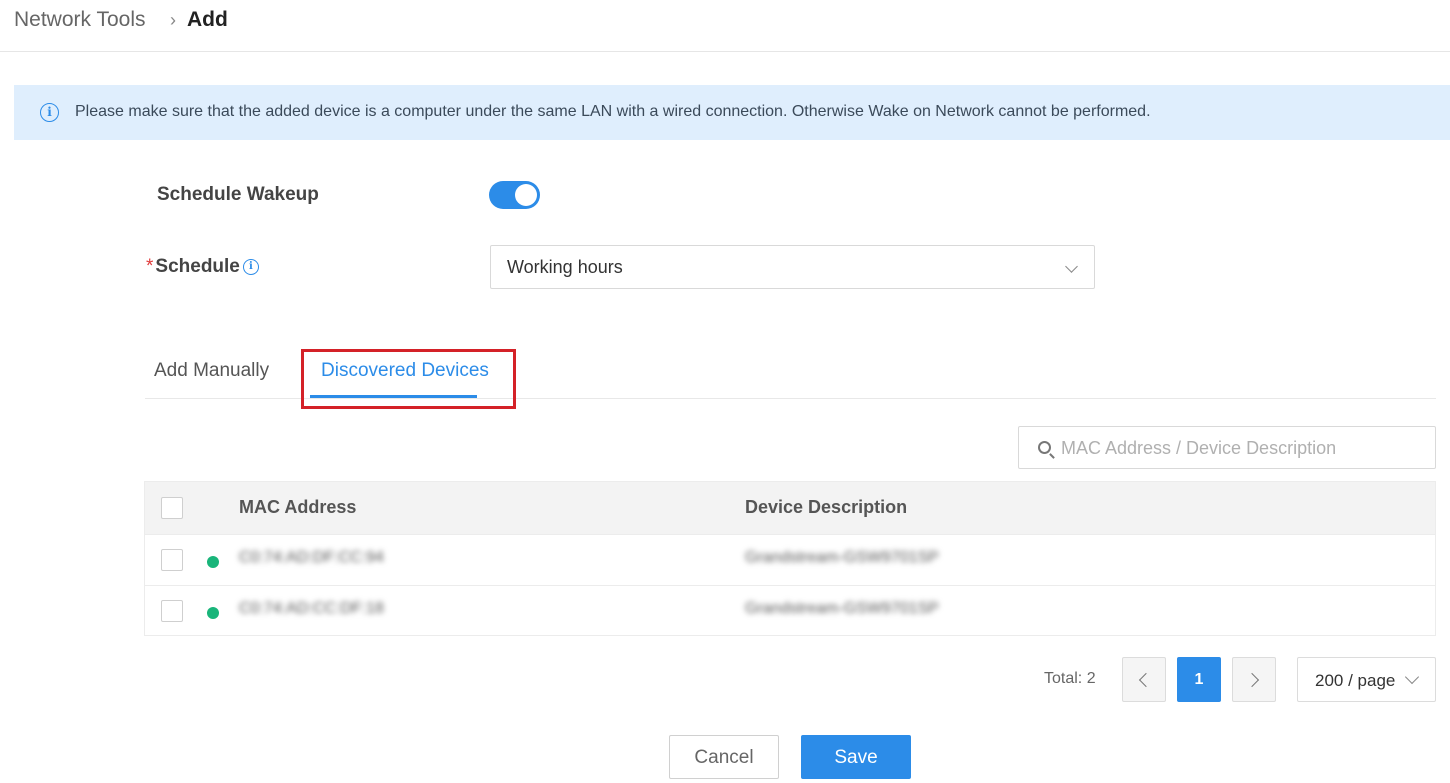 The height and width of the screenshot is (783, 1450). Describe the element at coordinates (80, 20) in the screenshot. I see `breadcrumb-parent: Network Tools` at that location.